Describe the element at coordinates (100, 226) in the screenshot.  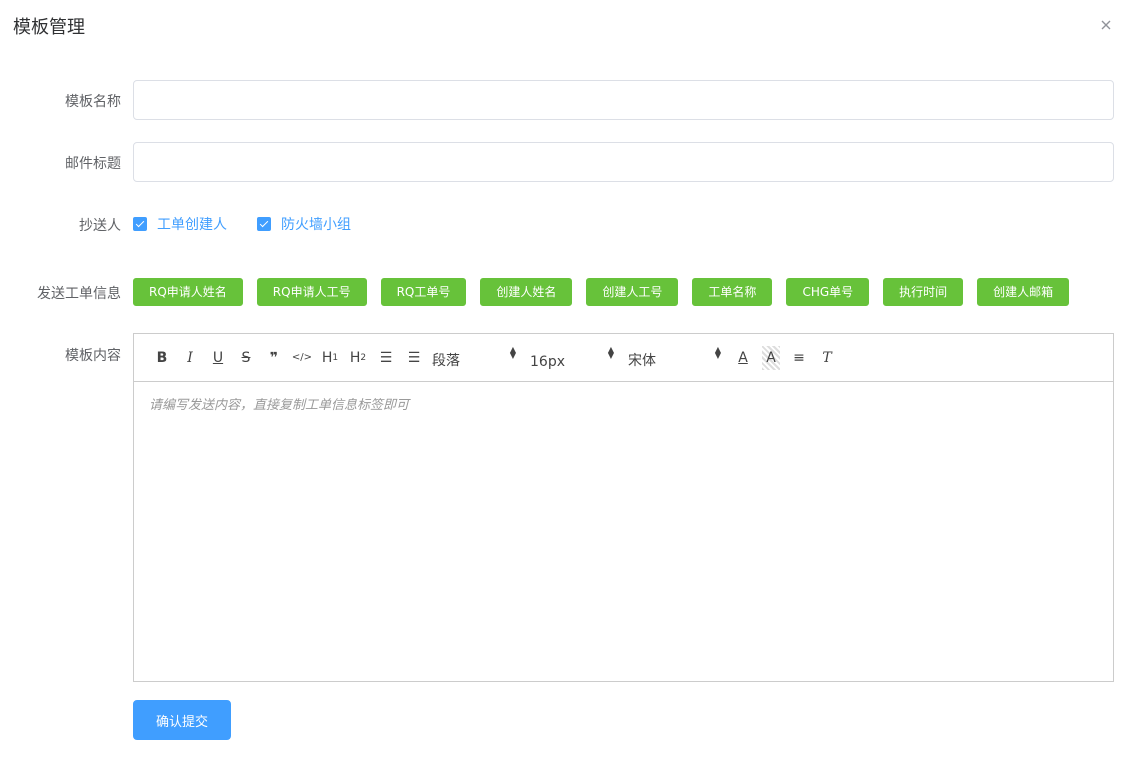
I see `cc-label: 抄送人` at that location.